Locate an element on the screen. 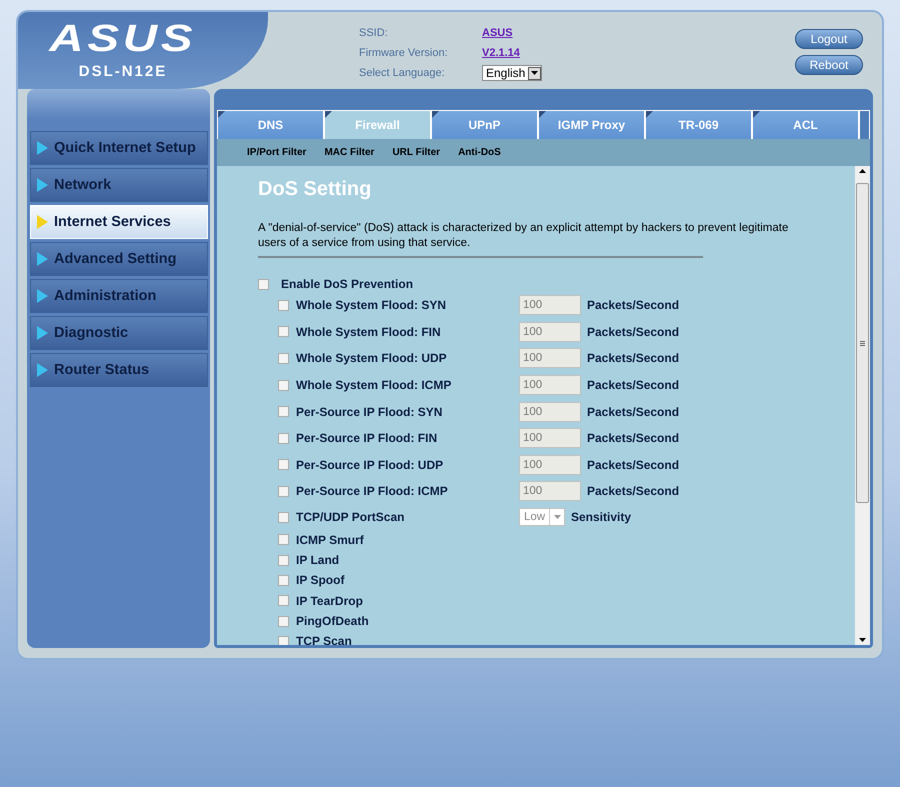 This screenshot has width=900, height=787. menu-item: Diagnostic is located at coordinates (119, 333).